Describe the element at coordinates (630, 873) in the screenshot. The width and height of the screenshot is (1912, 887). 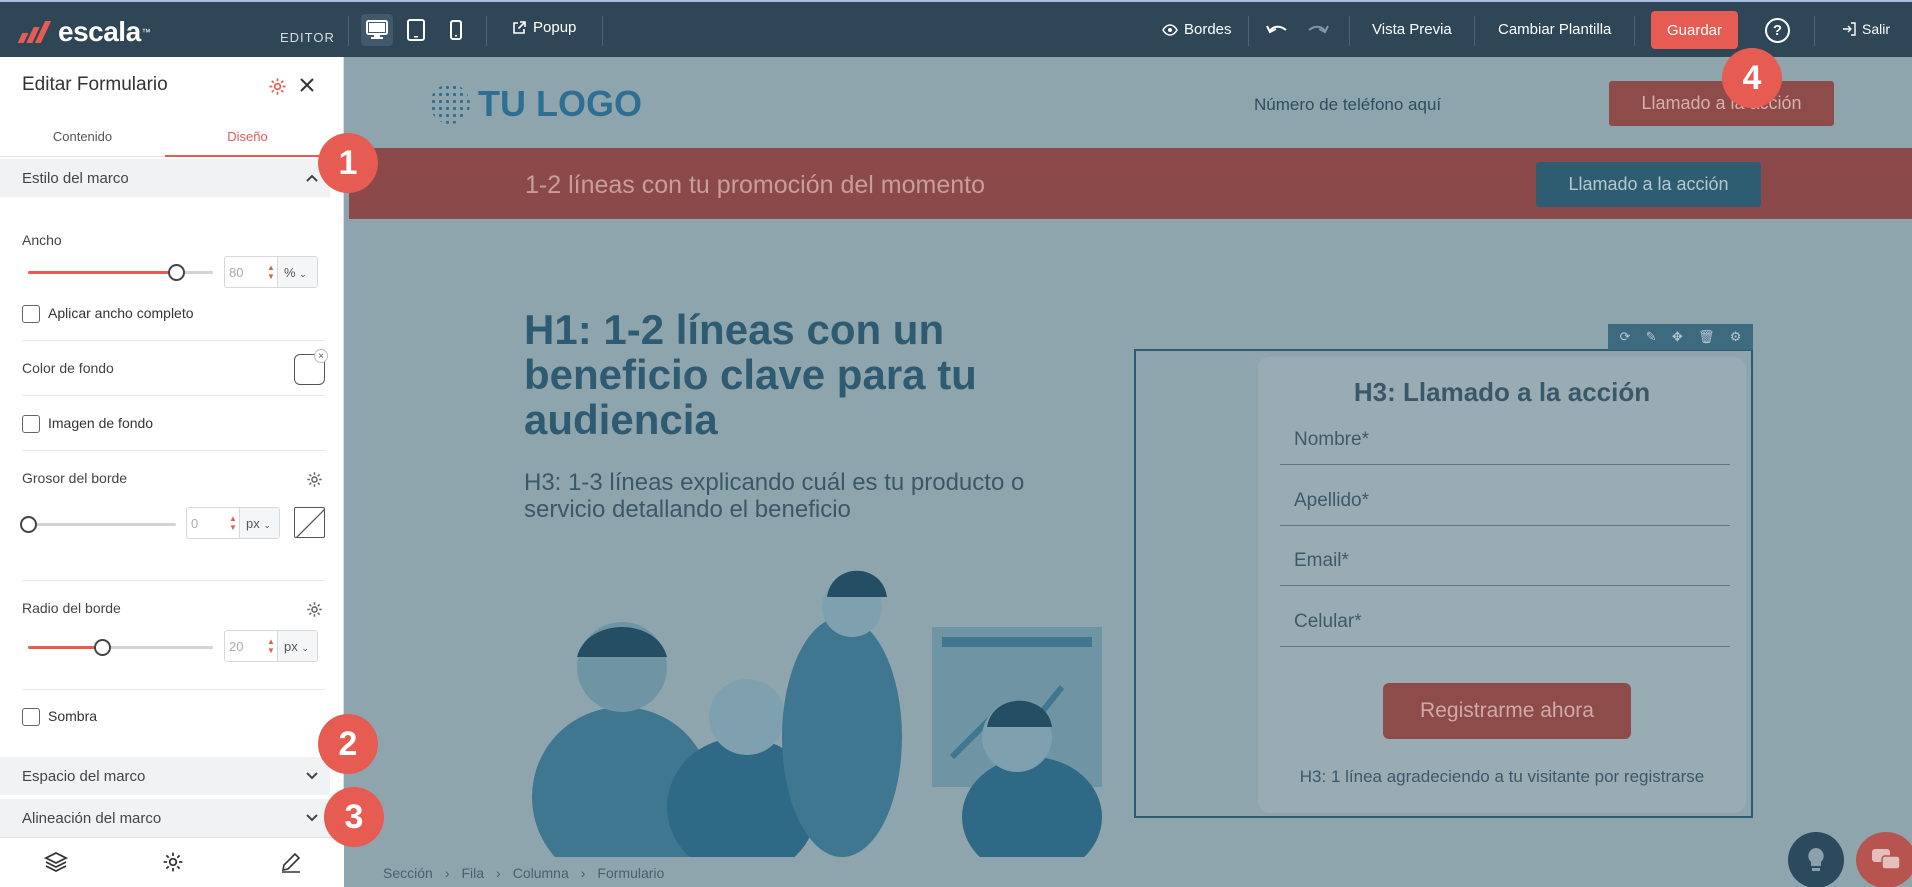
I see `breadcrumb-item: Formulario` at that location.